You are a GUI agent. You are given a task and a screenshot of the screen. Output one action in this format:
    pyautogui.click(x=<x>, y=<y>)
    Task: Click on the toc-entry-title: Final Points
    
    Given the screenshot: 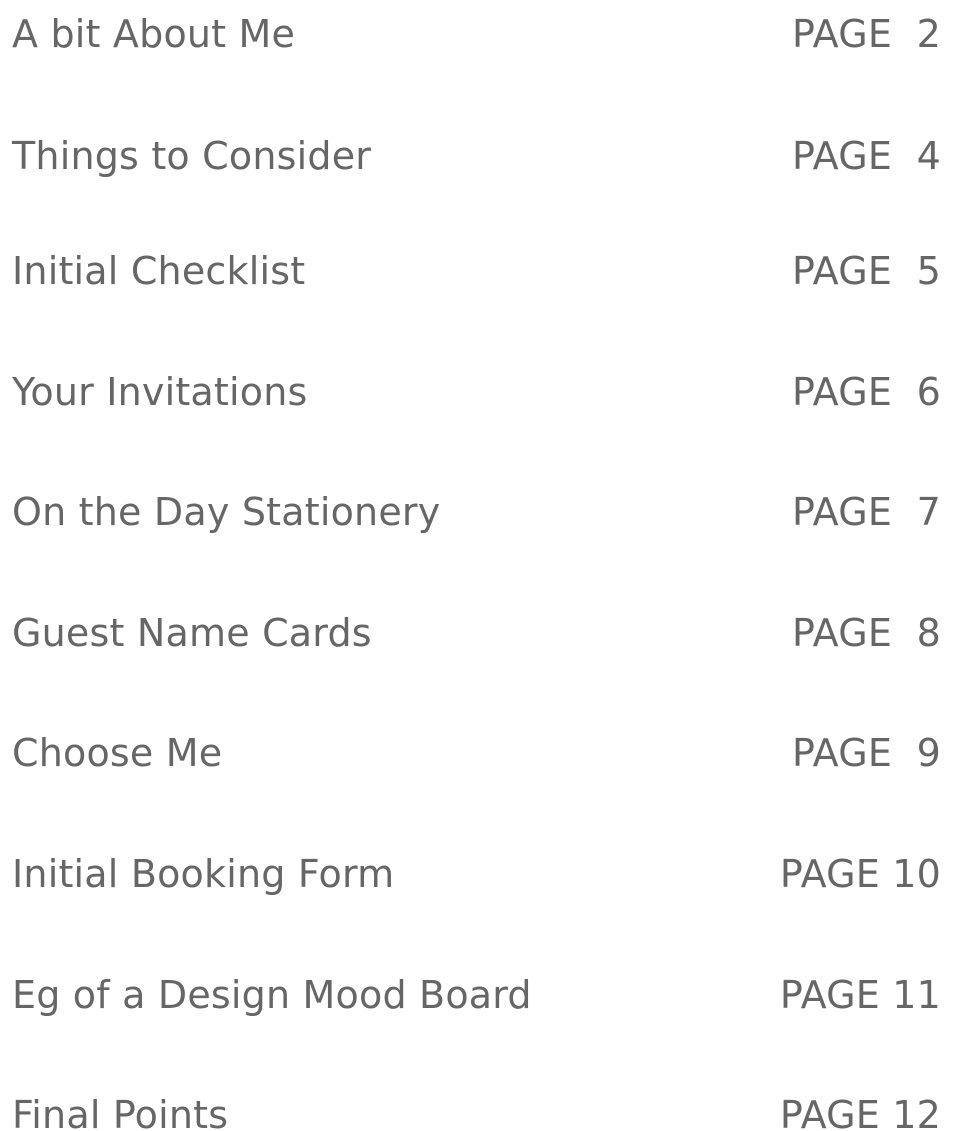 What is the action you would take?
    pyautogui.click(x=120, y=1112)
    